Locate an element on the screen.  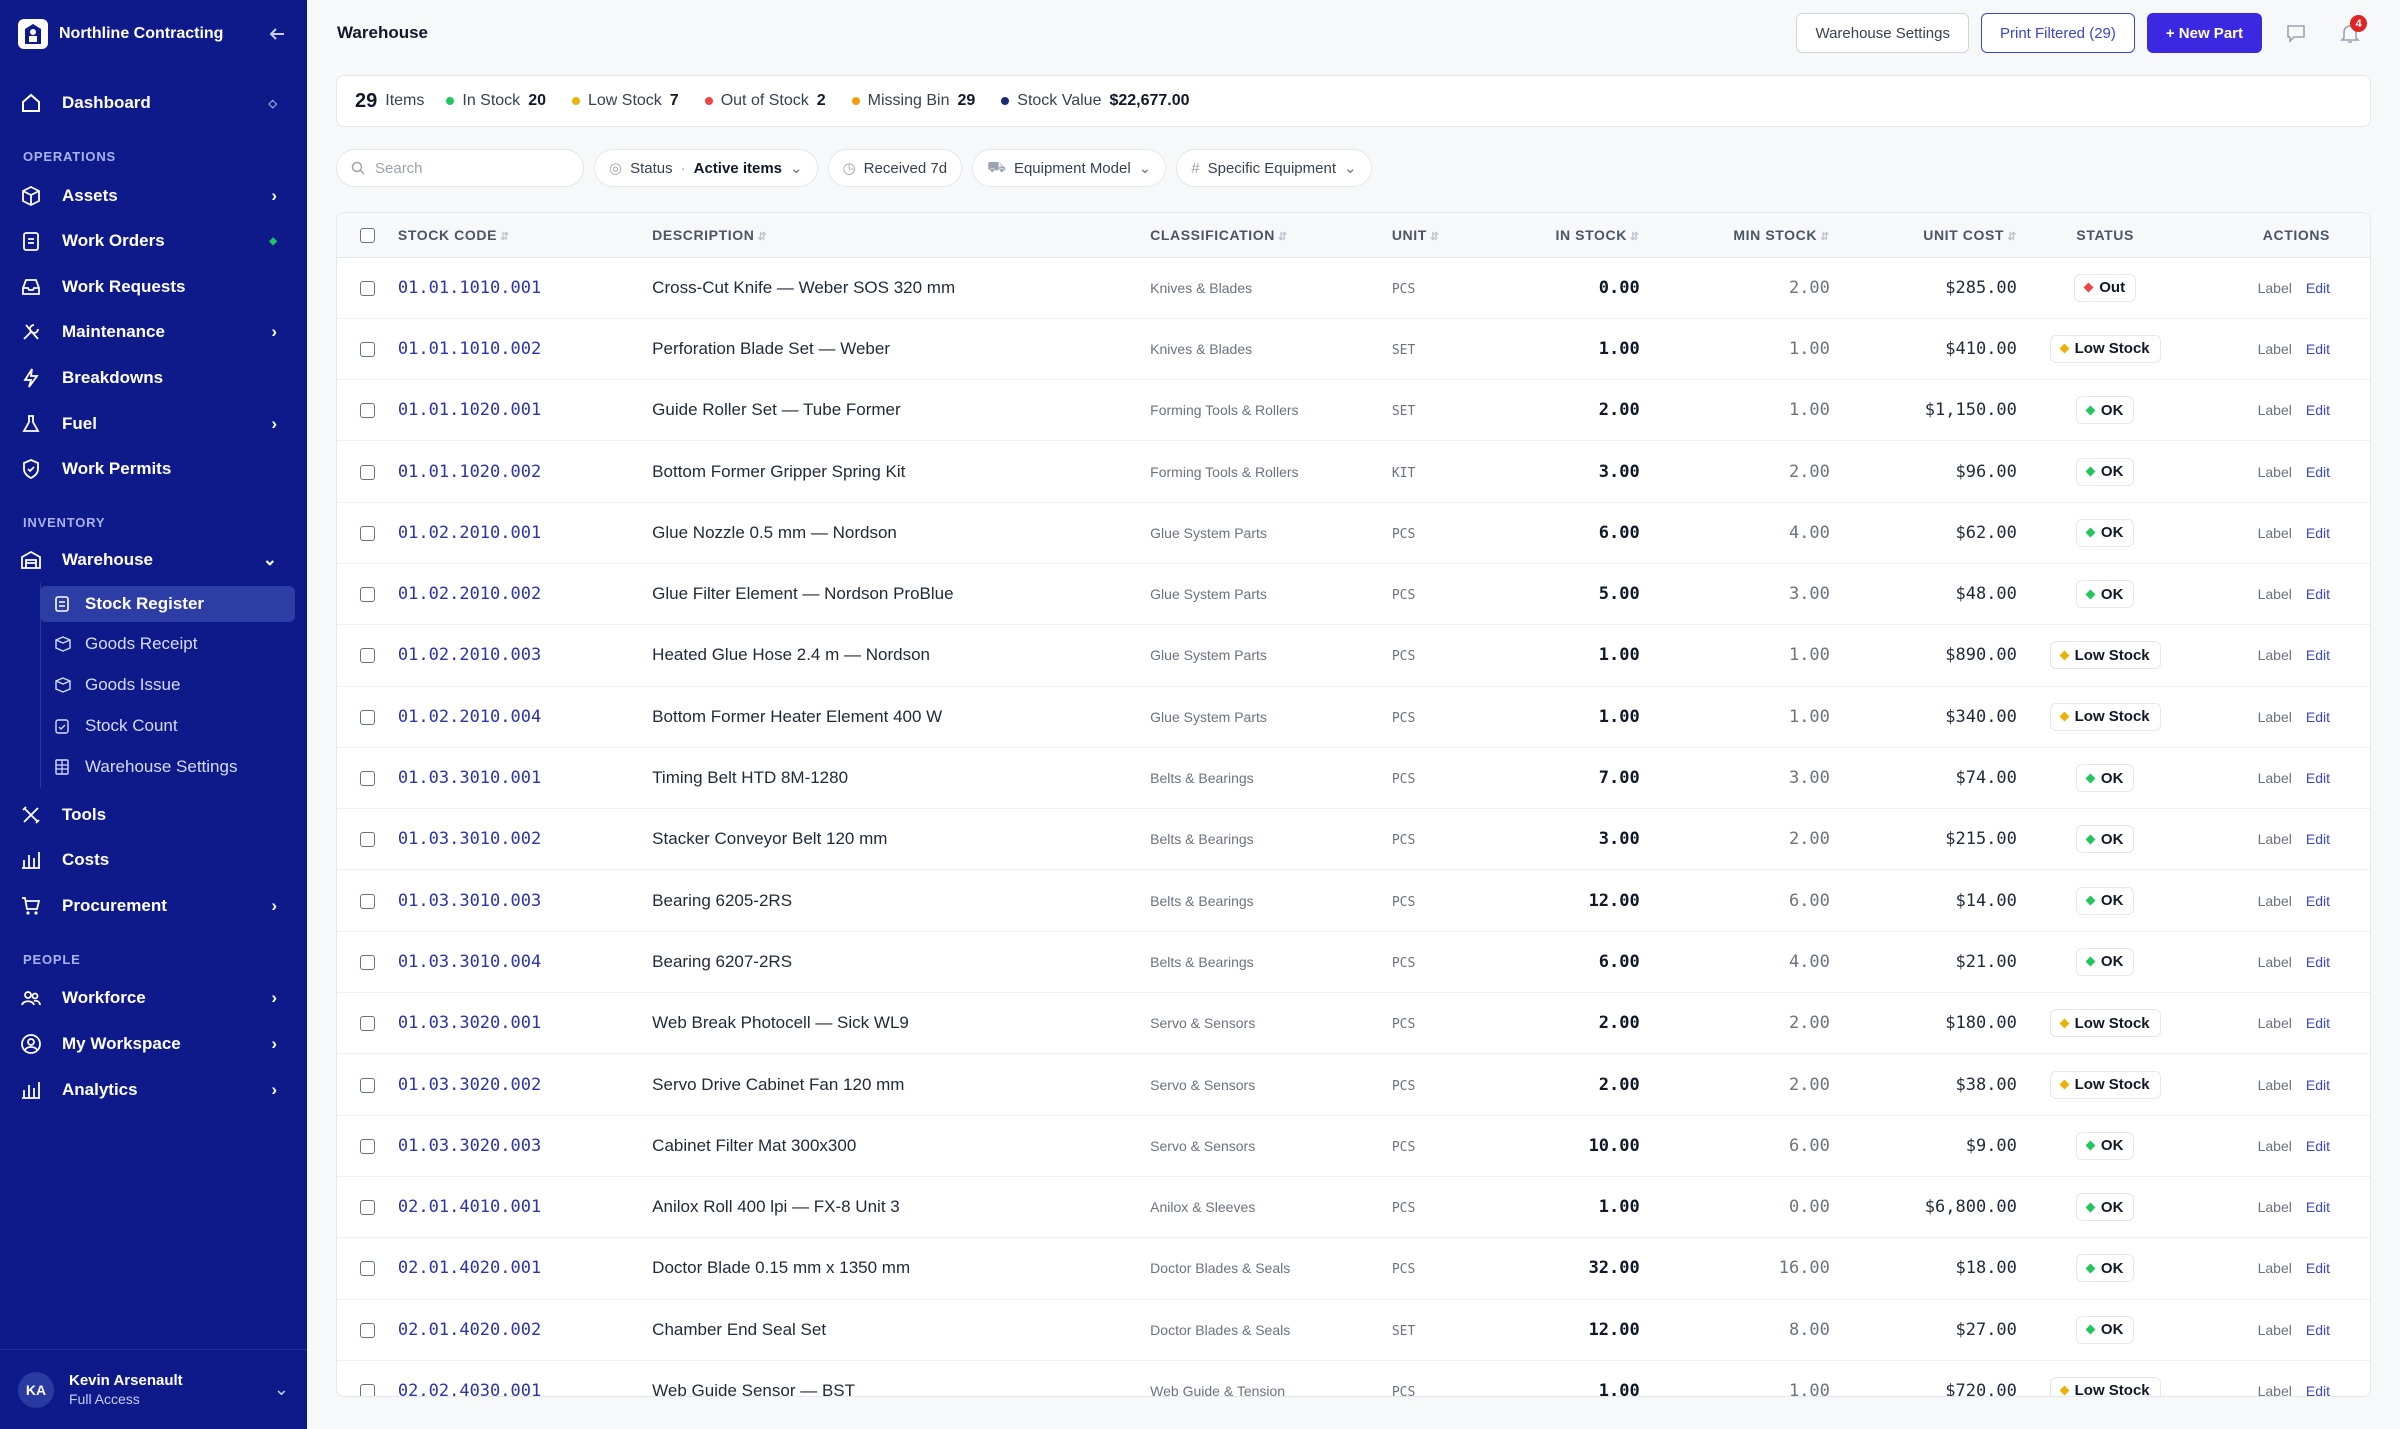
search-input: Search is located at coordinates (460, 168).